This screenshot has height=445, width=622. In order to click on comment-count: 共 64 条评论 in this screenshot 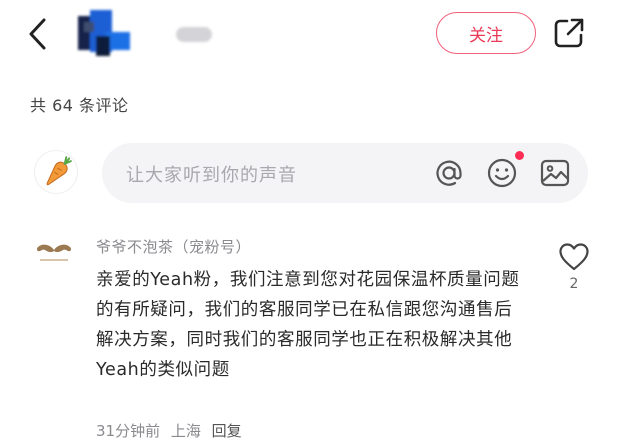, I will do `click(79, 105)`.